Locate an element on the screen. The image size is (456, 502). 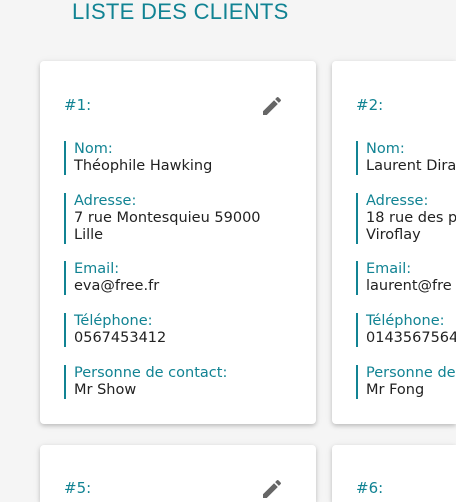
client-address-field: Adresse: 7 rue Montesquieu 59000 Lille is located at coordinates (184, 218).